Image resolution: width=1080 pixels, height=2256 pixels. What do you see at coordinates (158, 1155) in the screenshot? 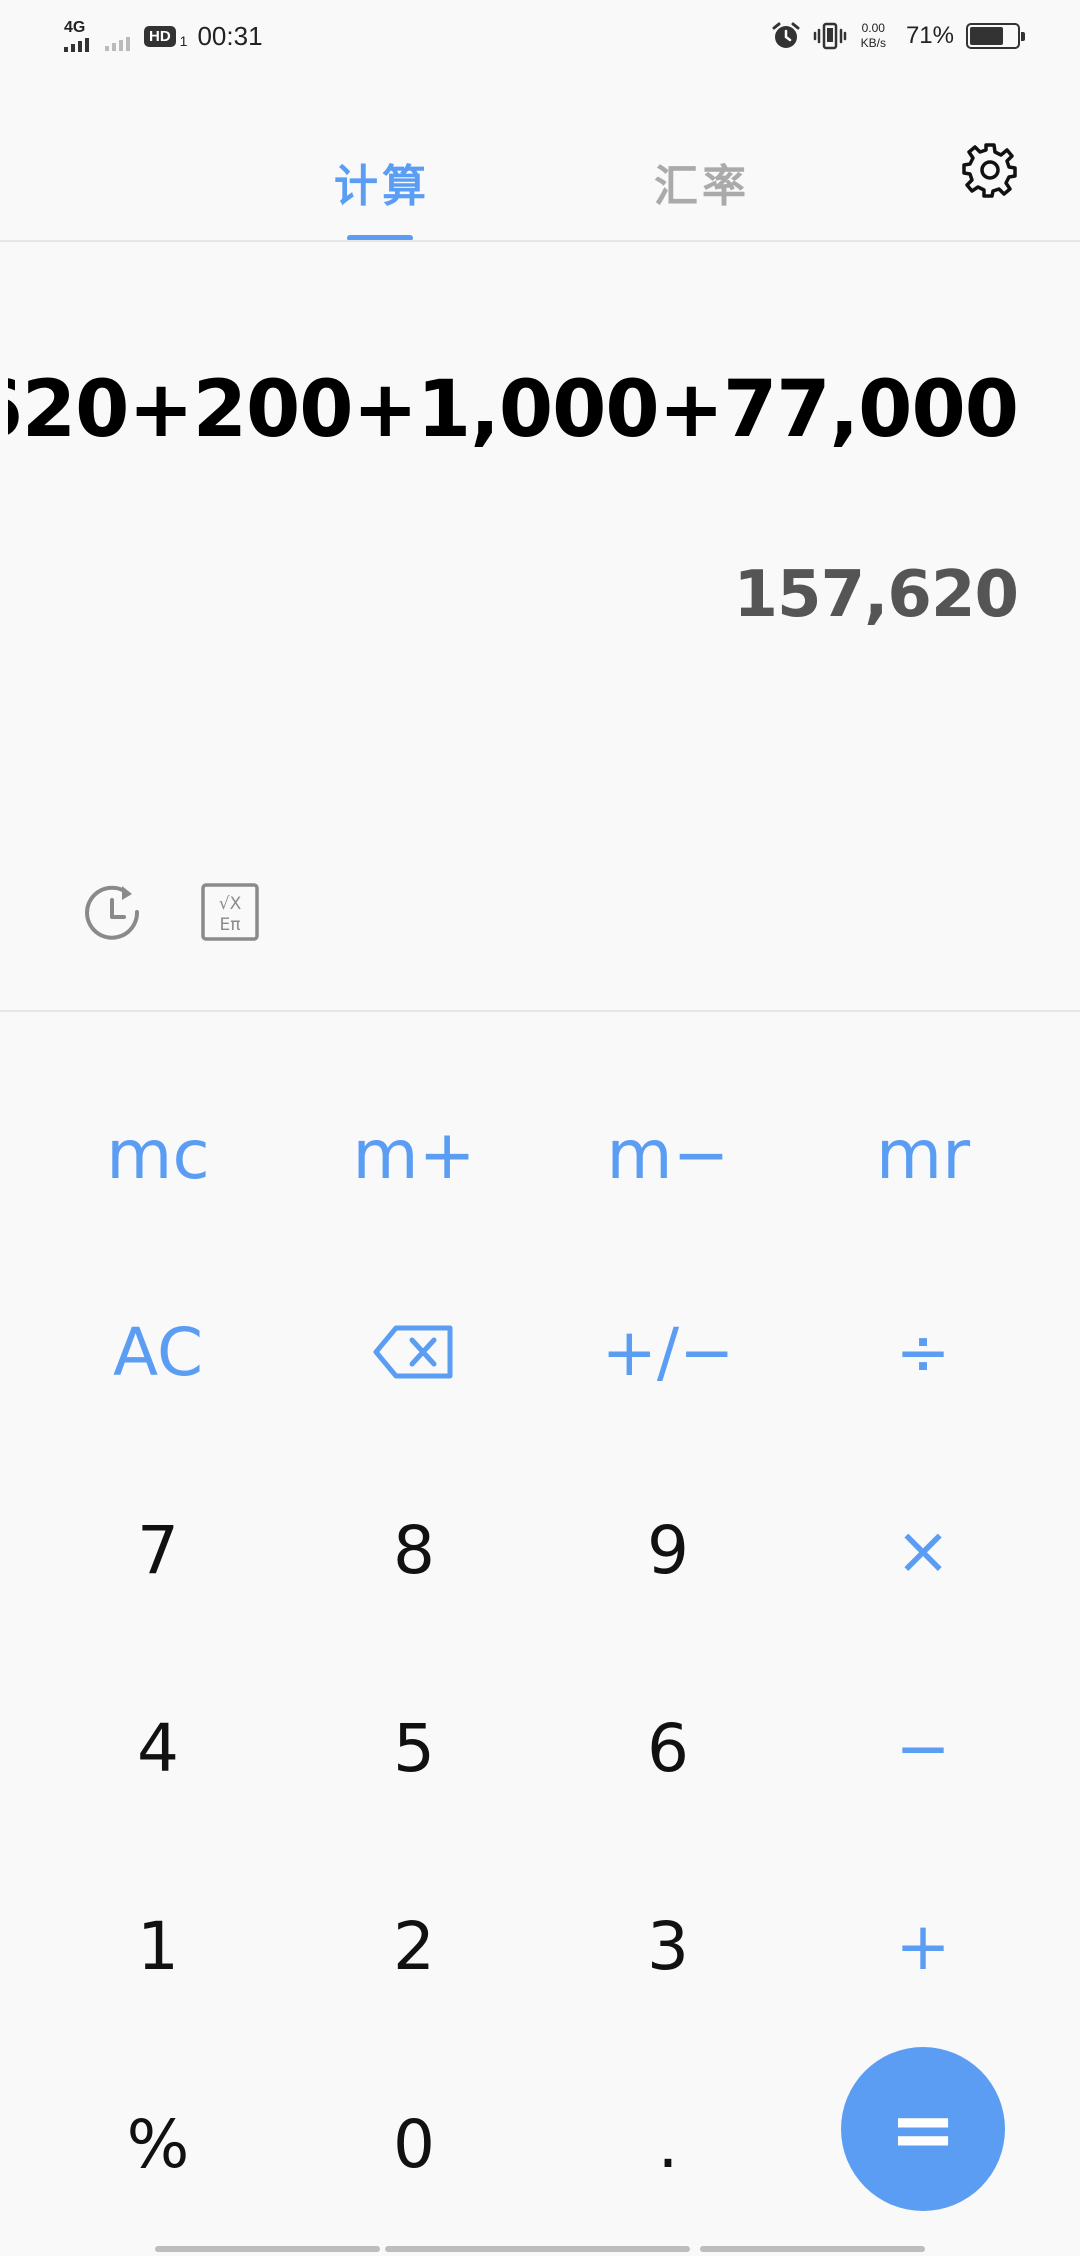
I see `mc-button: mc` at bounding box center [158, 1155].